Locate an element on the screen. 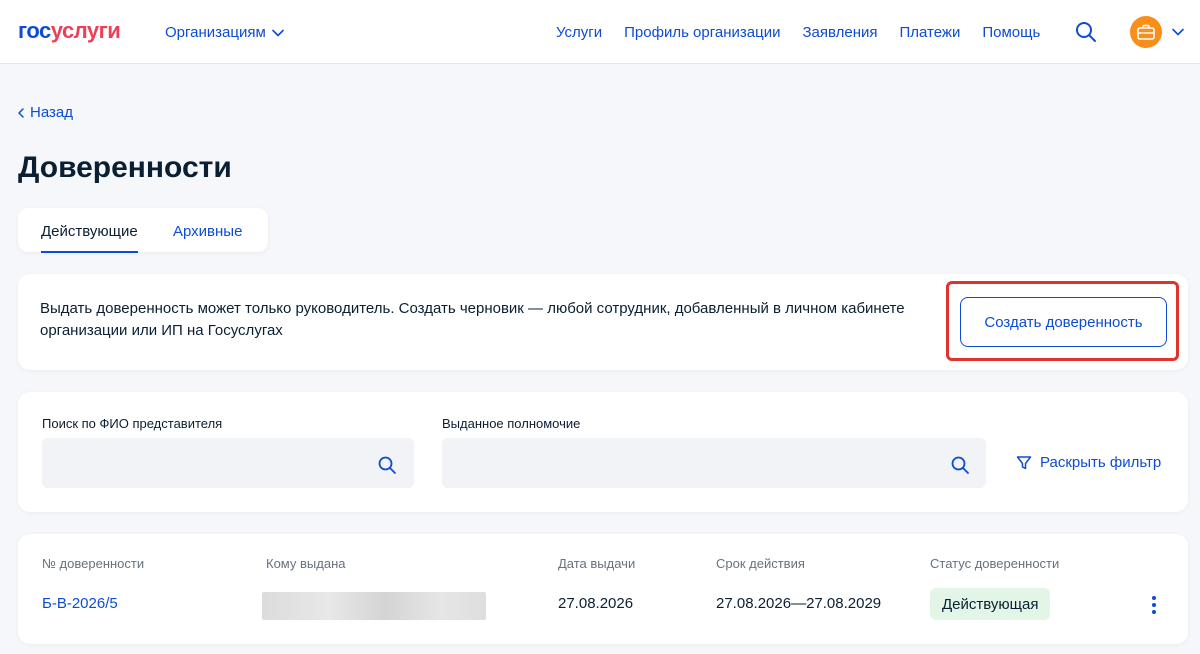  column-header-issued-to: Кому выдана is located at coordinates (306, 563).